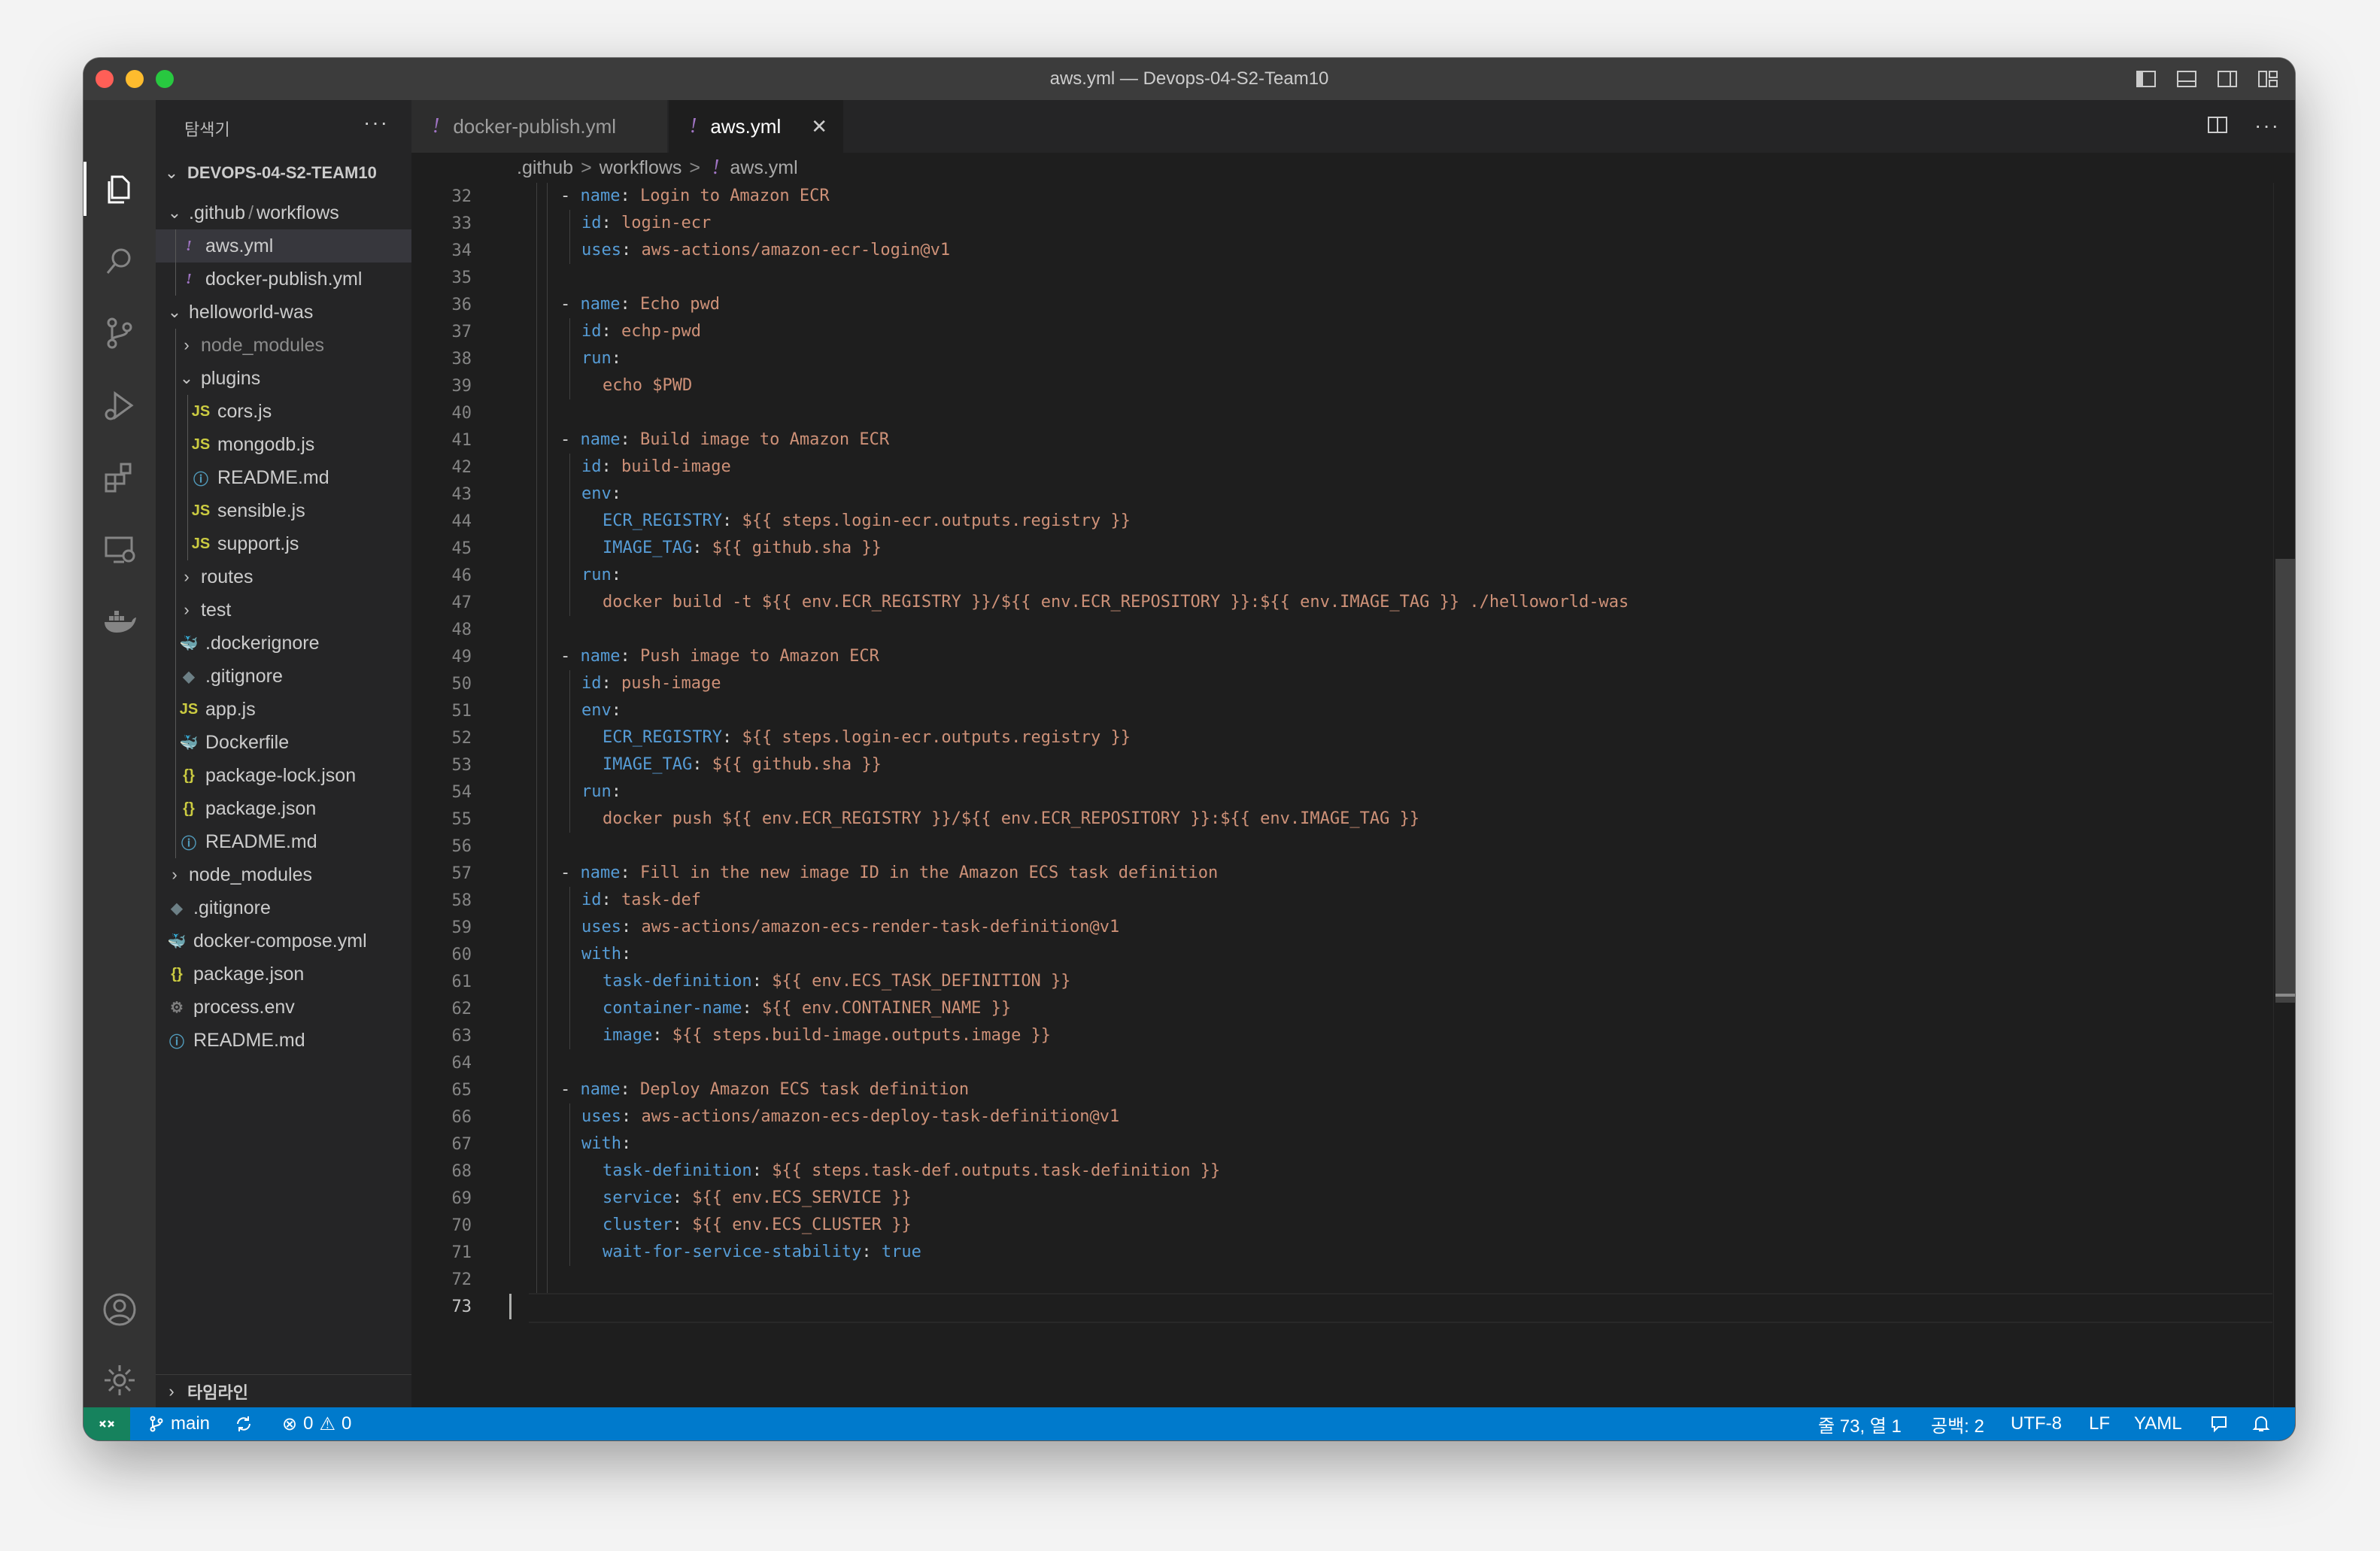  What do you see at coordinates (120, 622) in the screenshot?
I see `docker-icon` at bounding box center [120, 622].